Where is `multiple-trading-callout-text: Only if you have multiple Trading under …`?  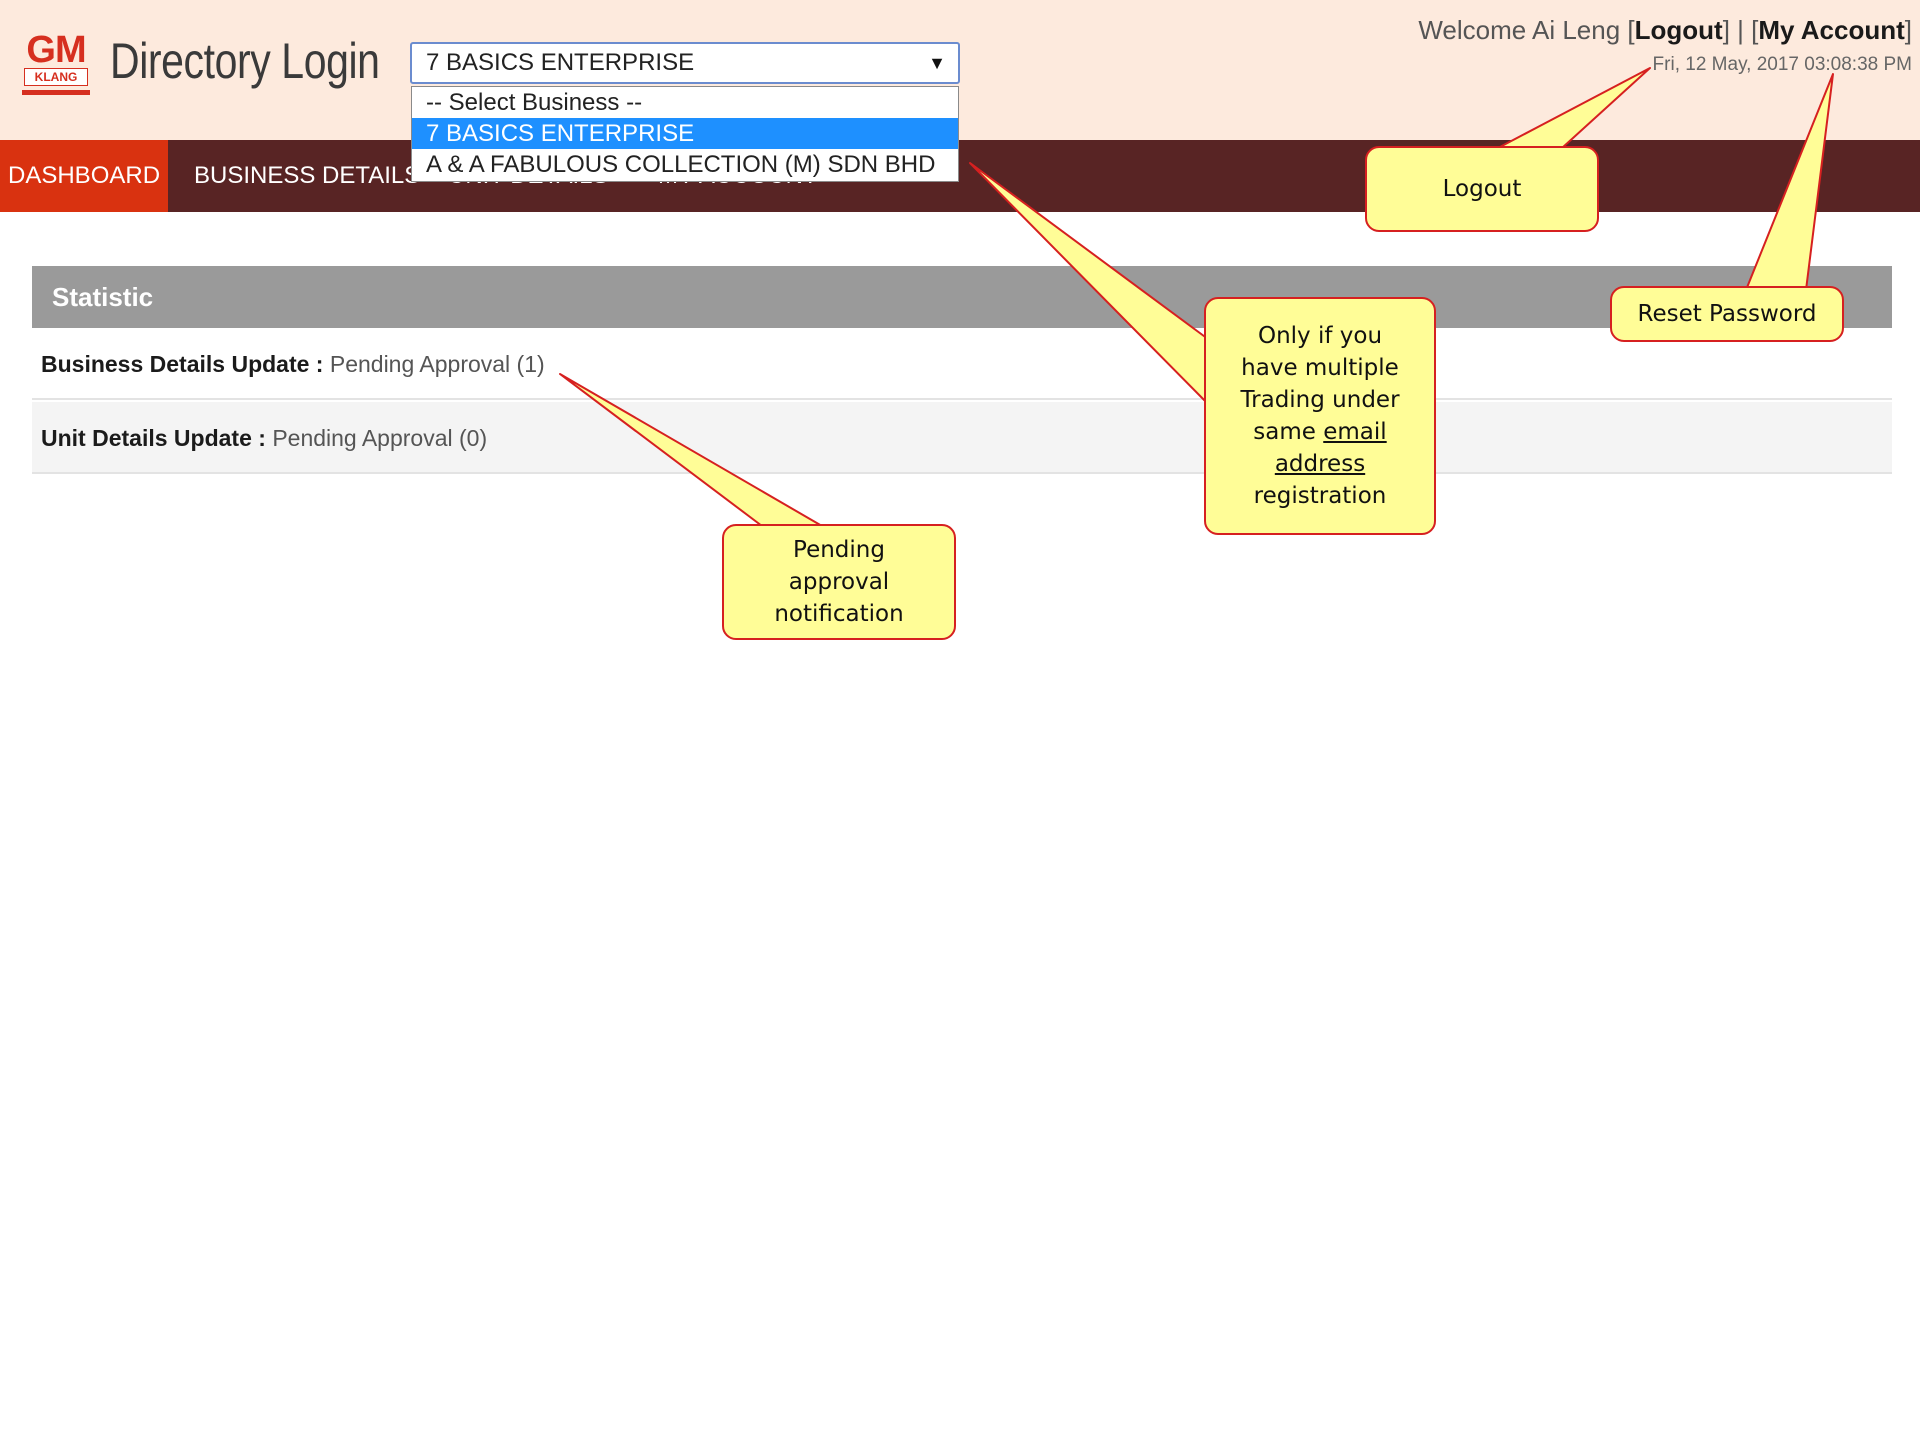 multiple-trading-callout-text: Only if you have multiple Trading under … is located at coordinates (1319, 416).